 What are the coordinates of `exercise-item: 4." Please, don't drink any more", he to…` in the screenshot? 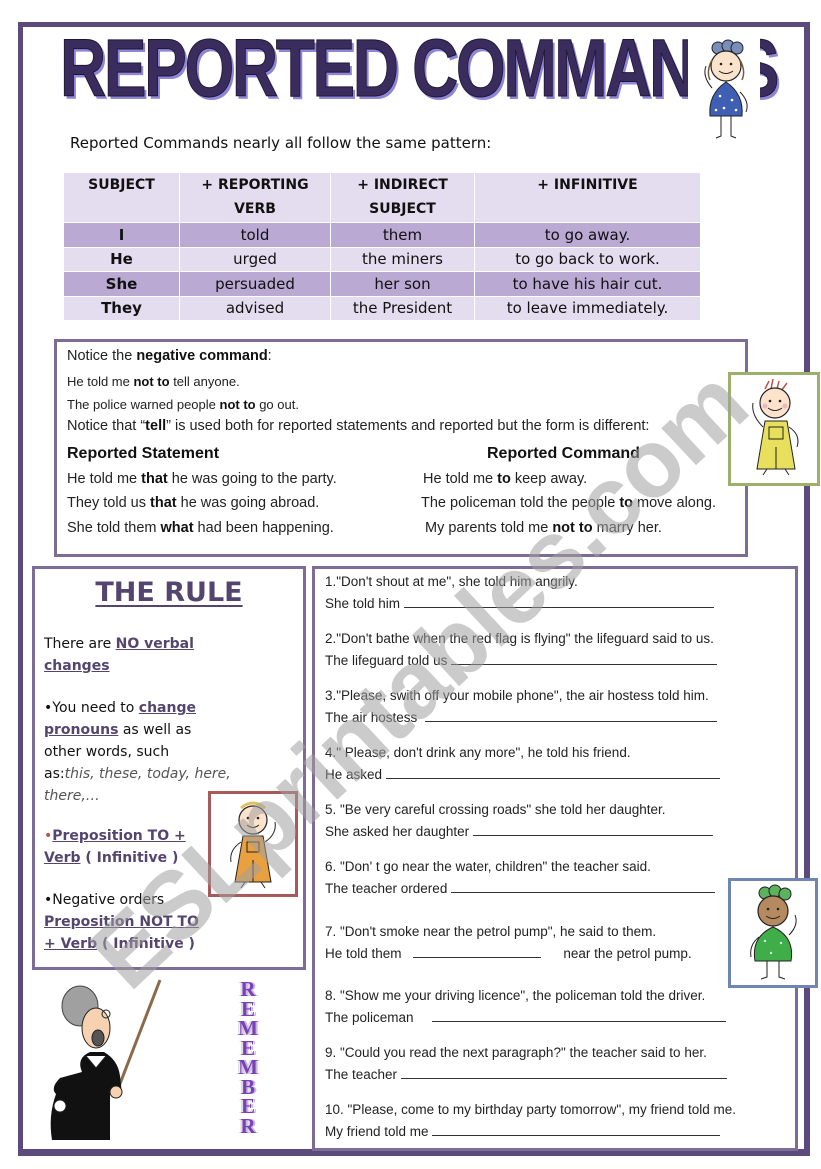 It's located at (522, 764).